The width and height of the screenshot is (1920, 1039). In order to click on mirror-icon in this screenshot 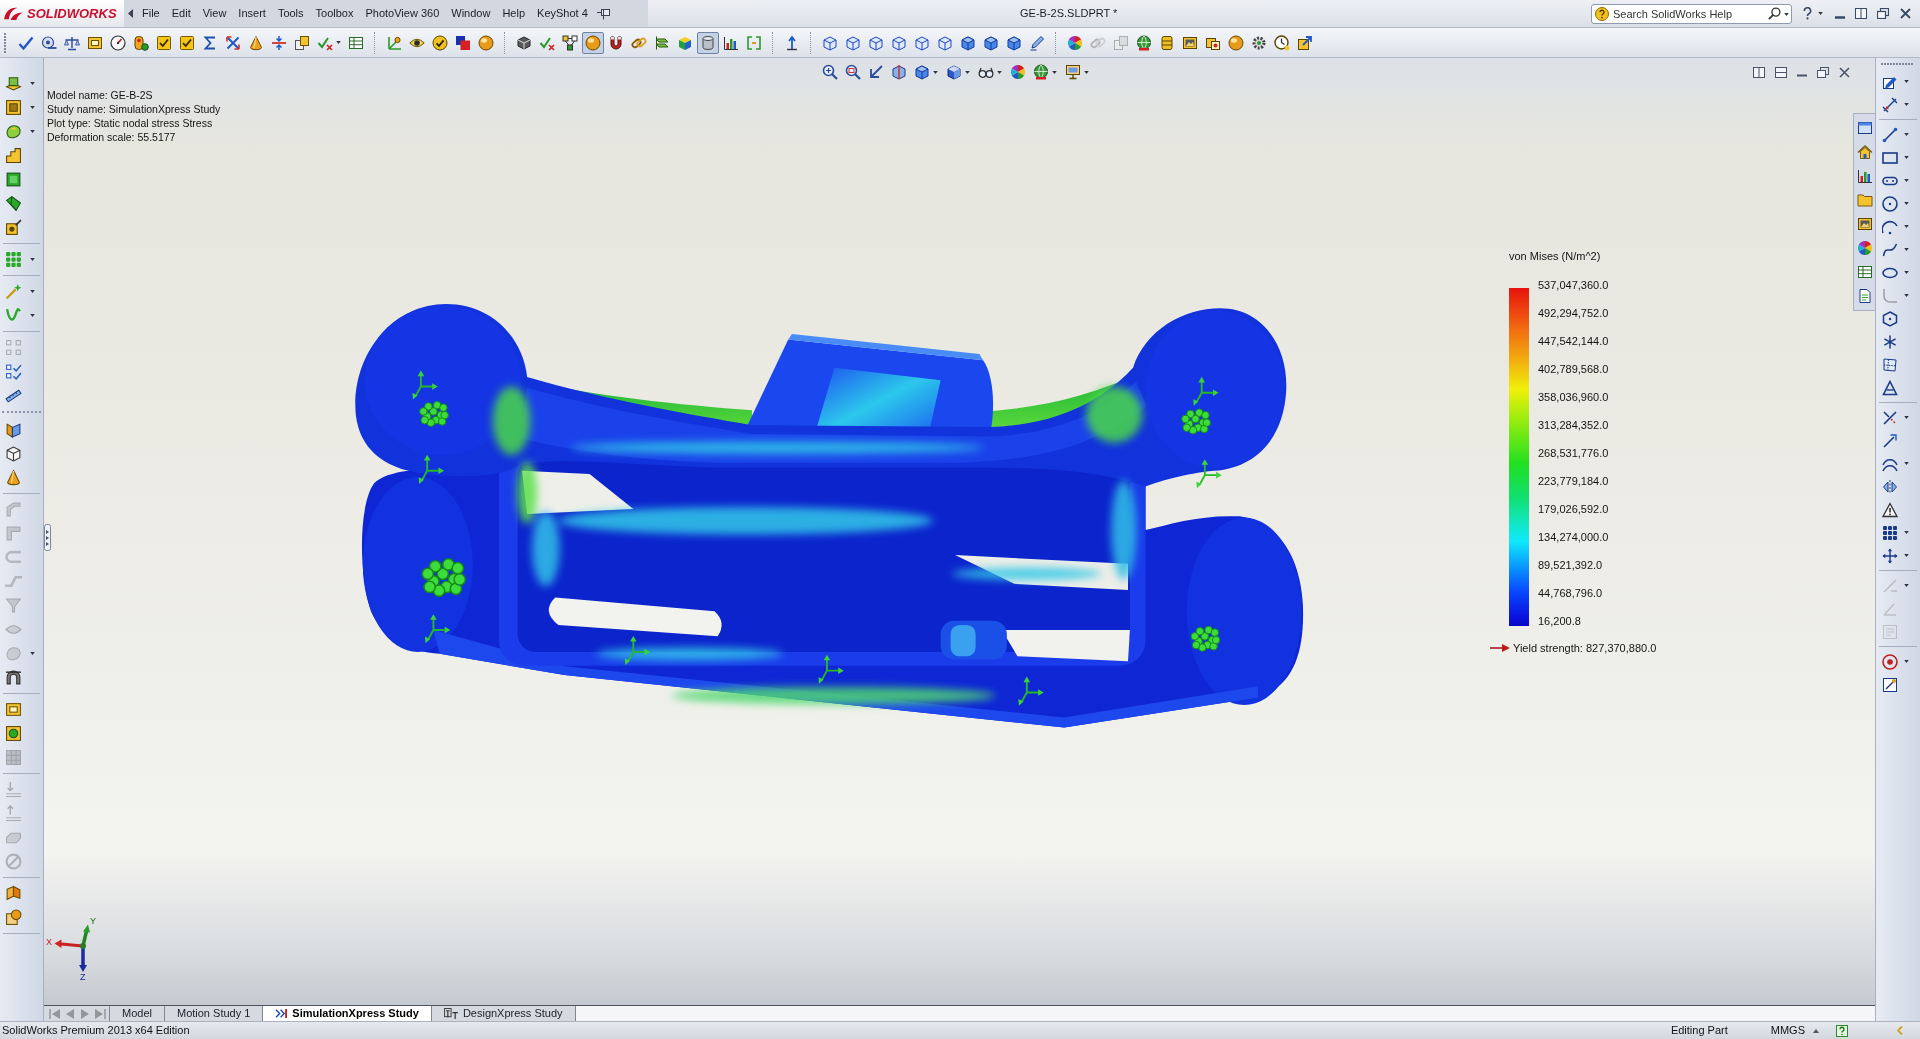, I will do `click(1890, 486)`.